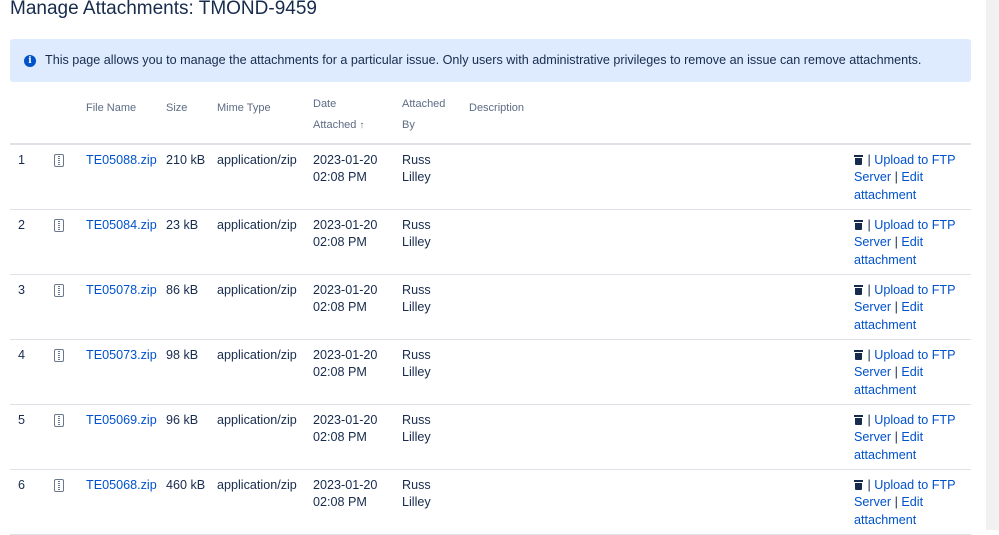 Image resolution: width=999 pixels, height=535 pixels. What do you see at coordinates (424, 104) in the screenshot?
I see `header-by-line1: Attached` at bounding box center [424, 104].